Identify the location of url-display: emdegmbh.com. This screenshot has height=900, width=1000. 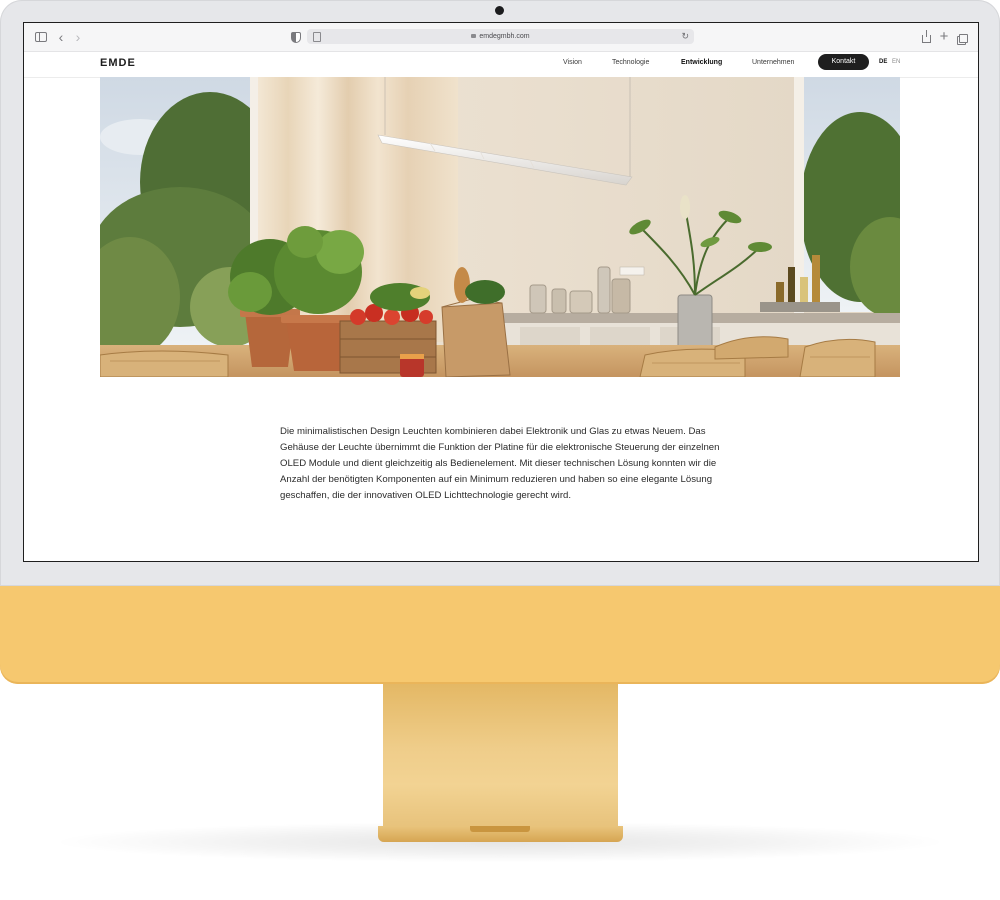
(500, 36).